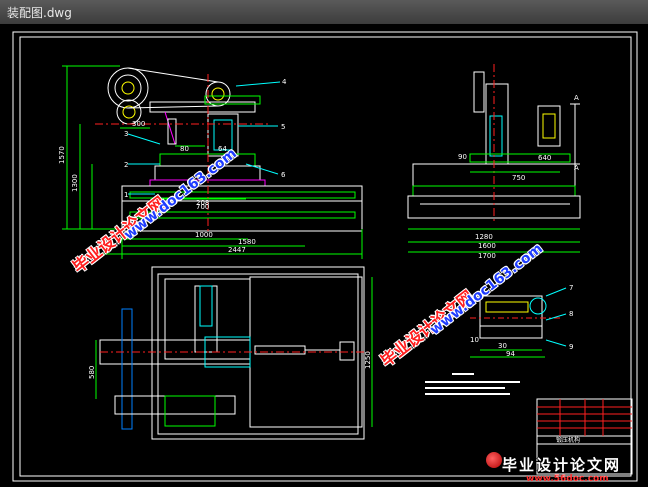 This screenshot has height=487, width=648. What do you see at coordinates (368, 360) in the screenshot?
I see `dim-1250: 1250` at bounding box center [368, 360].